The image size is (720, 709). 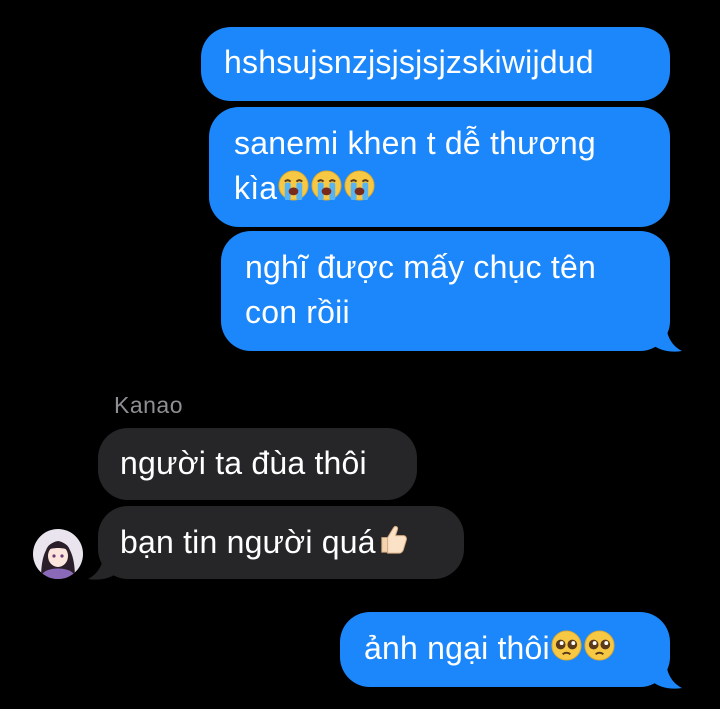 What do you see at coordinates (409, 62) in the screenshot?
I see `message-text: hshsujsnzjsjsjsjzskiwijdud` at bounding box center [409, 62].